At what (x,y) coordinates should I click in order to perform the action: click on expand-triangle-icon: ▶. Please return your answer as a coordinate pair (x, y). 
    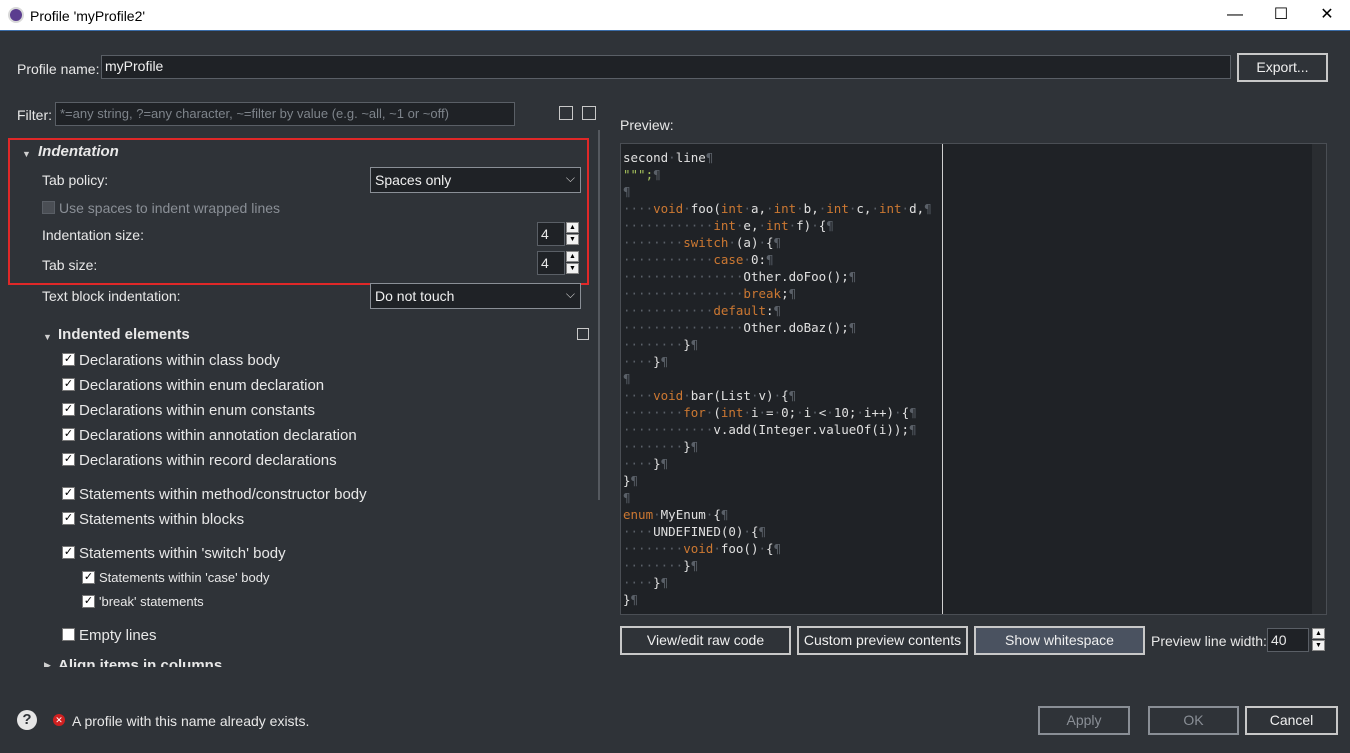
    Looking at the image, I should click on (47, 663).